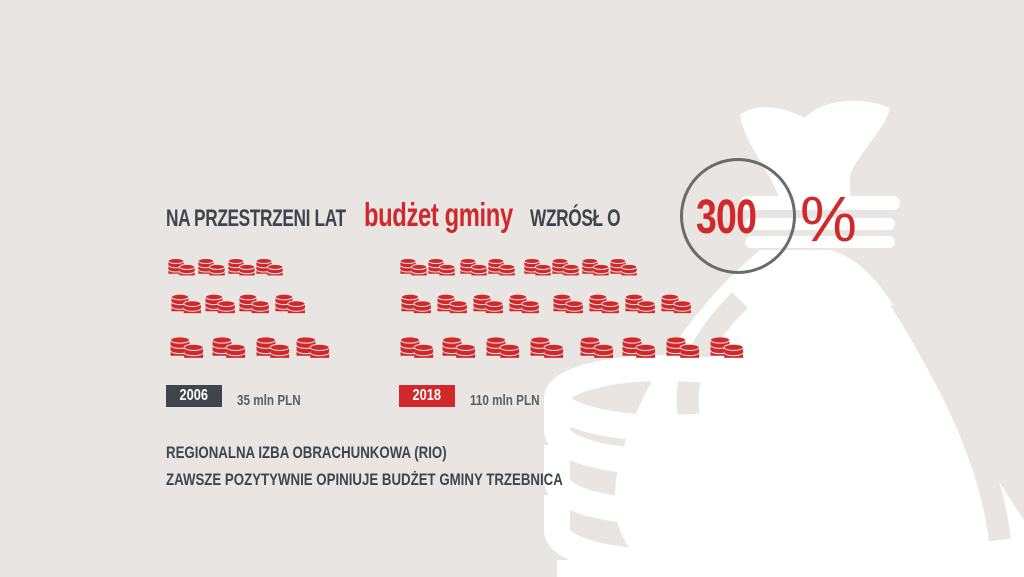  Describe the element at coordinates (505, 400) in the screenshot. I see `amount-2018: 110 mln PLN` at that location.